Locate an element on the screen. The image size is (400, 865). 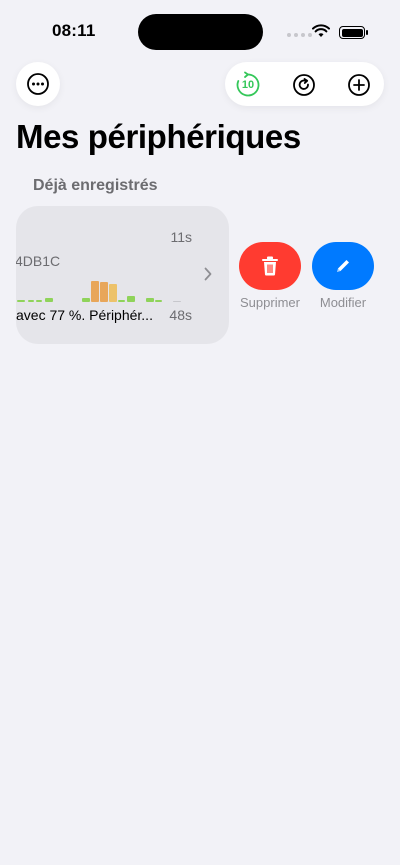
timer-value: 10 is located at coordinates (248, 85).